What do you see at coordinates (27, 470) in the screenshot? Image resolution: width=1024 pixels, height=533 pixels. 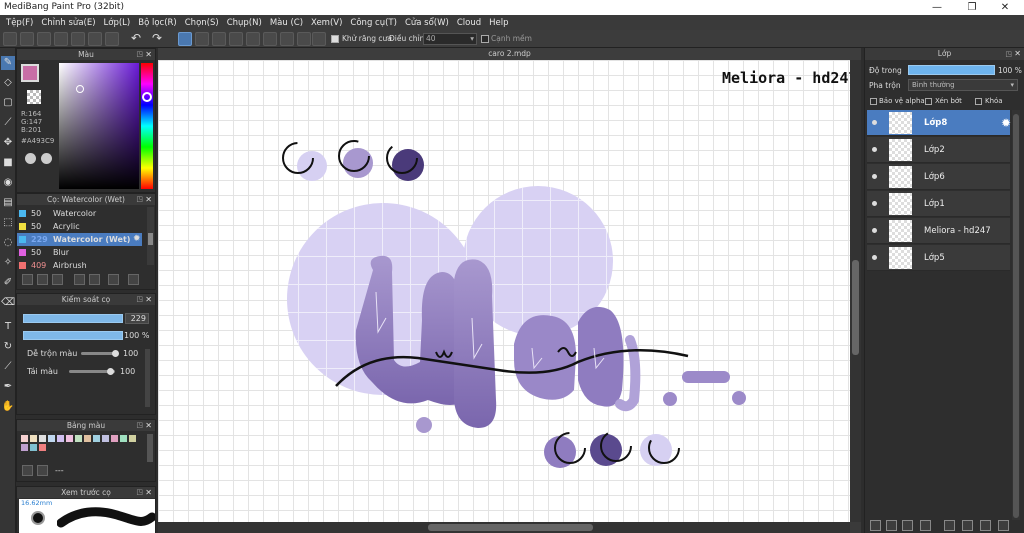 I see `add-palette-icon` at bounding box center [27, 470].